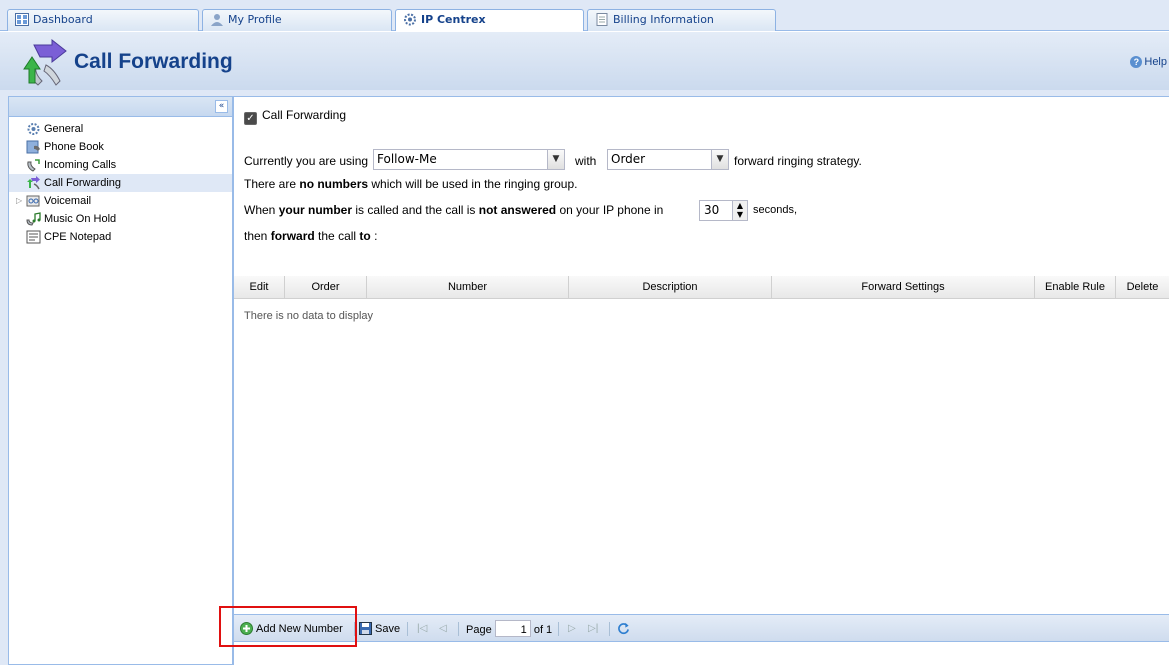 The image size is (1169, 665). What do you see at coordinates (407, 159) in the screenshot?
I see `strategy-select-value: Follow-Me` at bounding box center [407, 159].